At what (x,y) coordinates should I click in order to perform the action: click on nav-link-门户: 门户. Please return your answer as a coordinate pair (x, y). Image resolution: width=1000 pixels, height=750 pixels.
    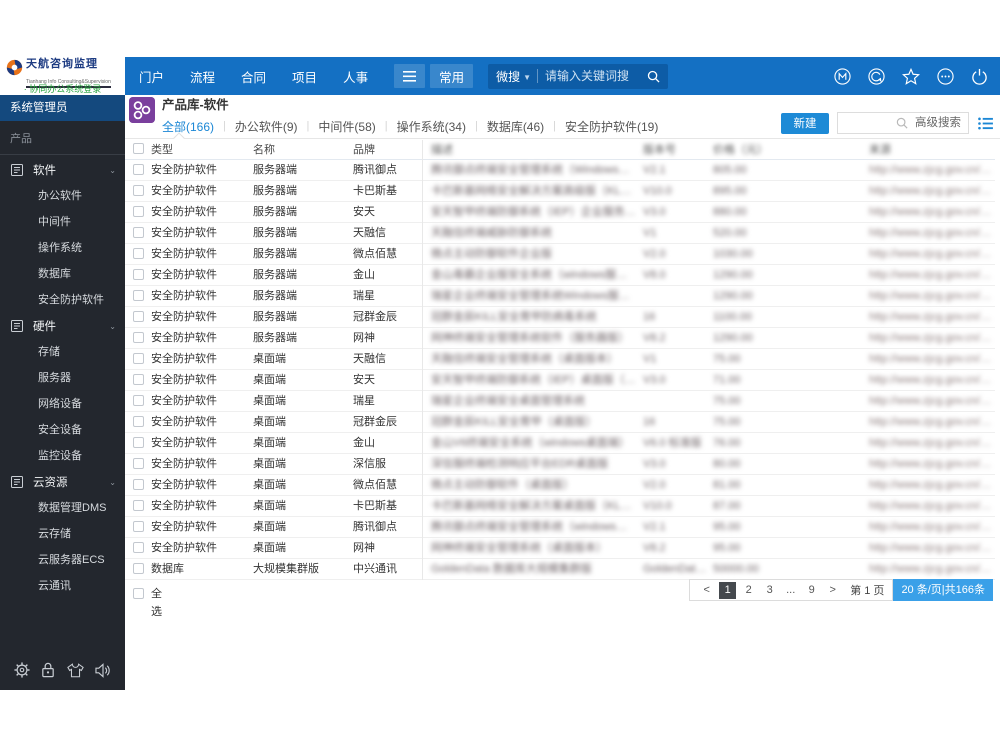
    Looking at the image, I should click on (151, 76).